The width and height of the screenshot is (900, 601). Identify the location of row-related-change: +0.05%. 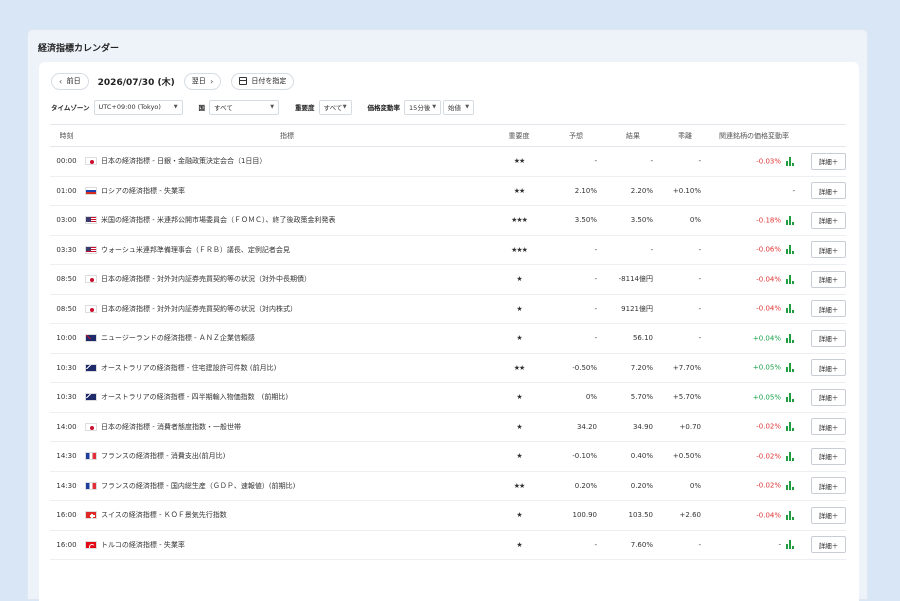
(754, 368).